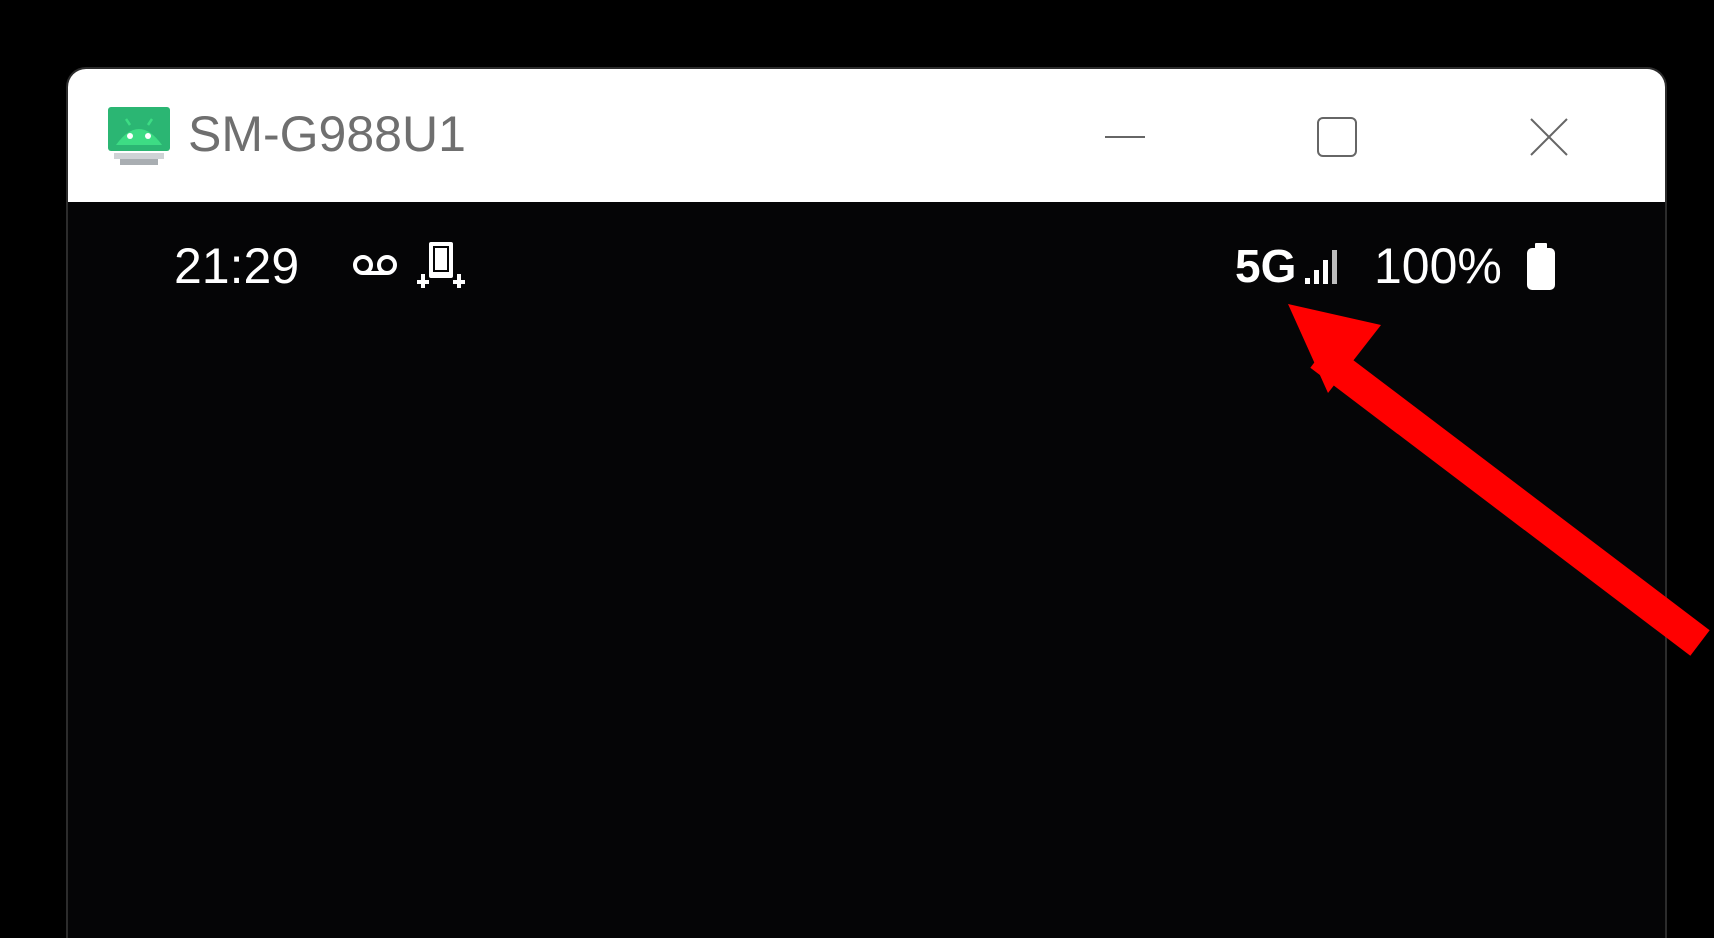 The width and height of the screenshot is (1714, 938). I want to click on close-icon, so click(1549, 137).